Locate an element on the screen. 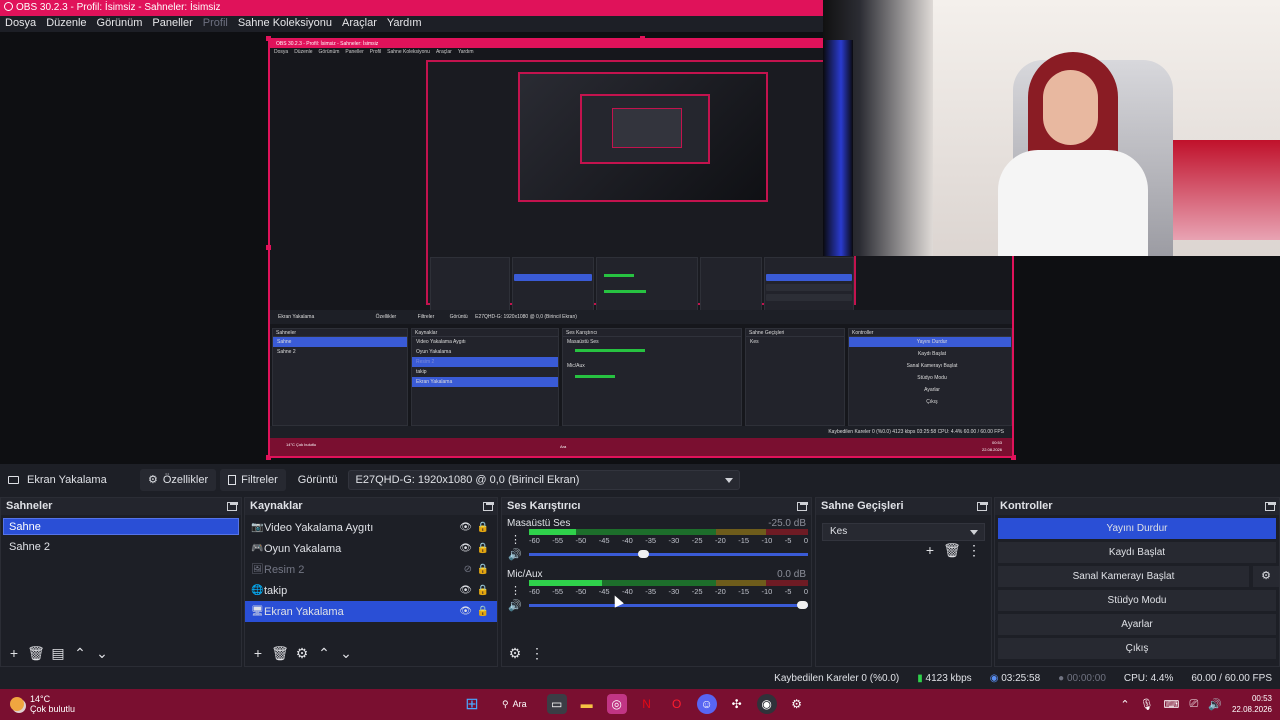 This screenshot has width=1280, height=720. scale-tick: -45 is located at coordinates (604, 540).